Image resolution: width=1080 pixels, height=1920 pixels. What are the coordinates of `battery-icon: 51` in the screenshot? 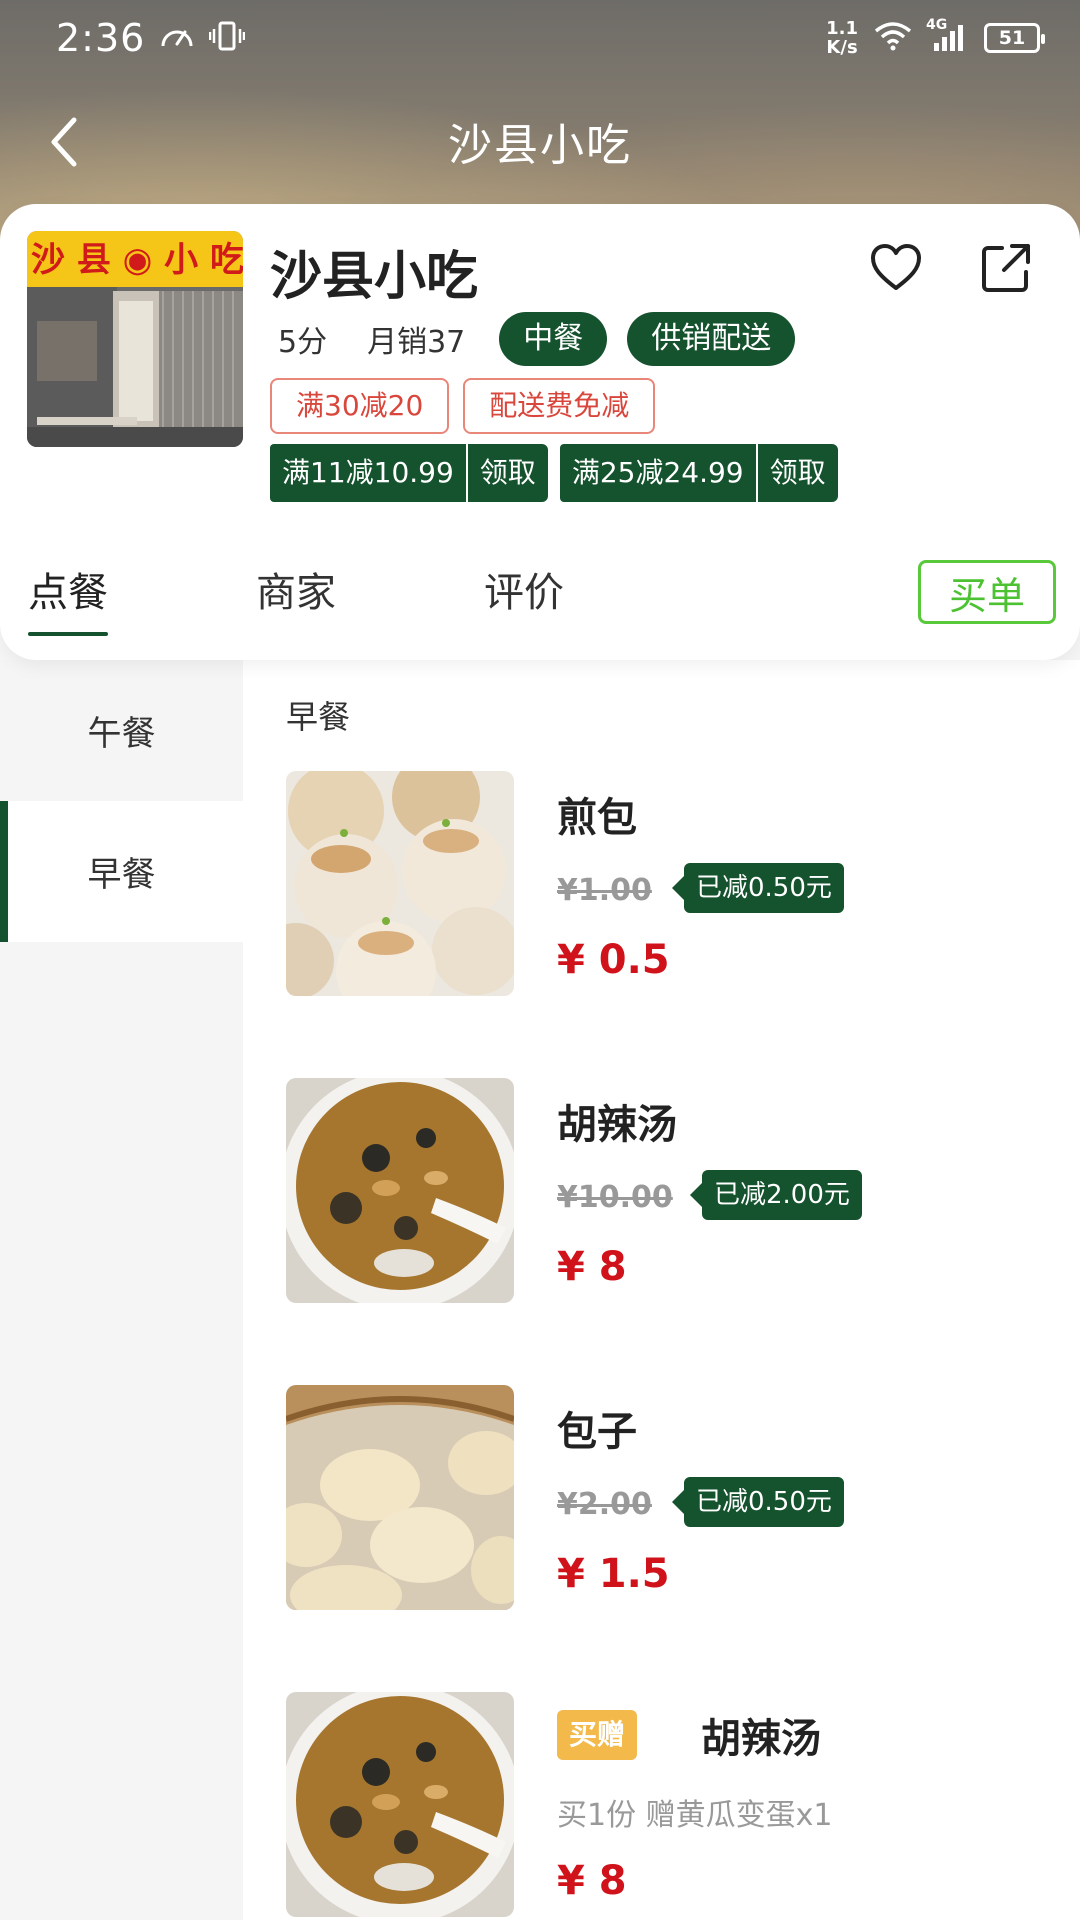 It's located at (1014, 38).